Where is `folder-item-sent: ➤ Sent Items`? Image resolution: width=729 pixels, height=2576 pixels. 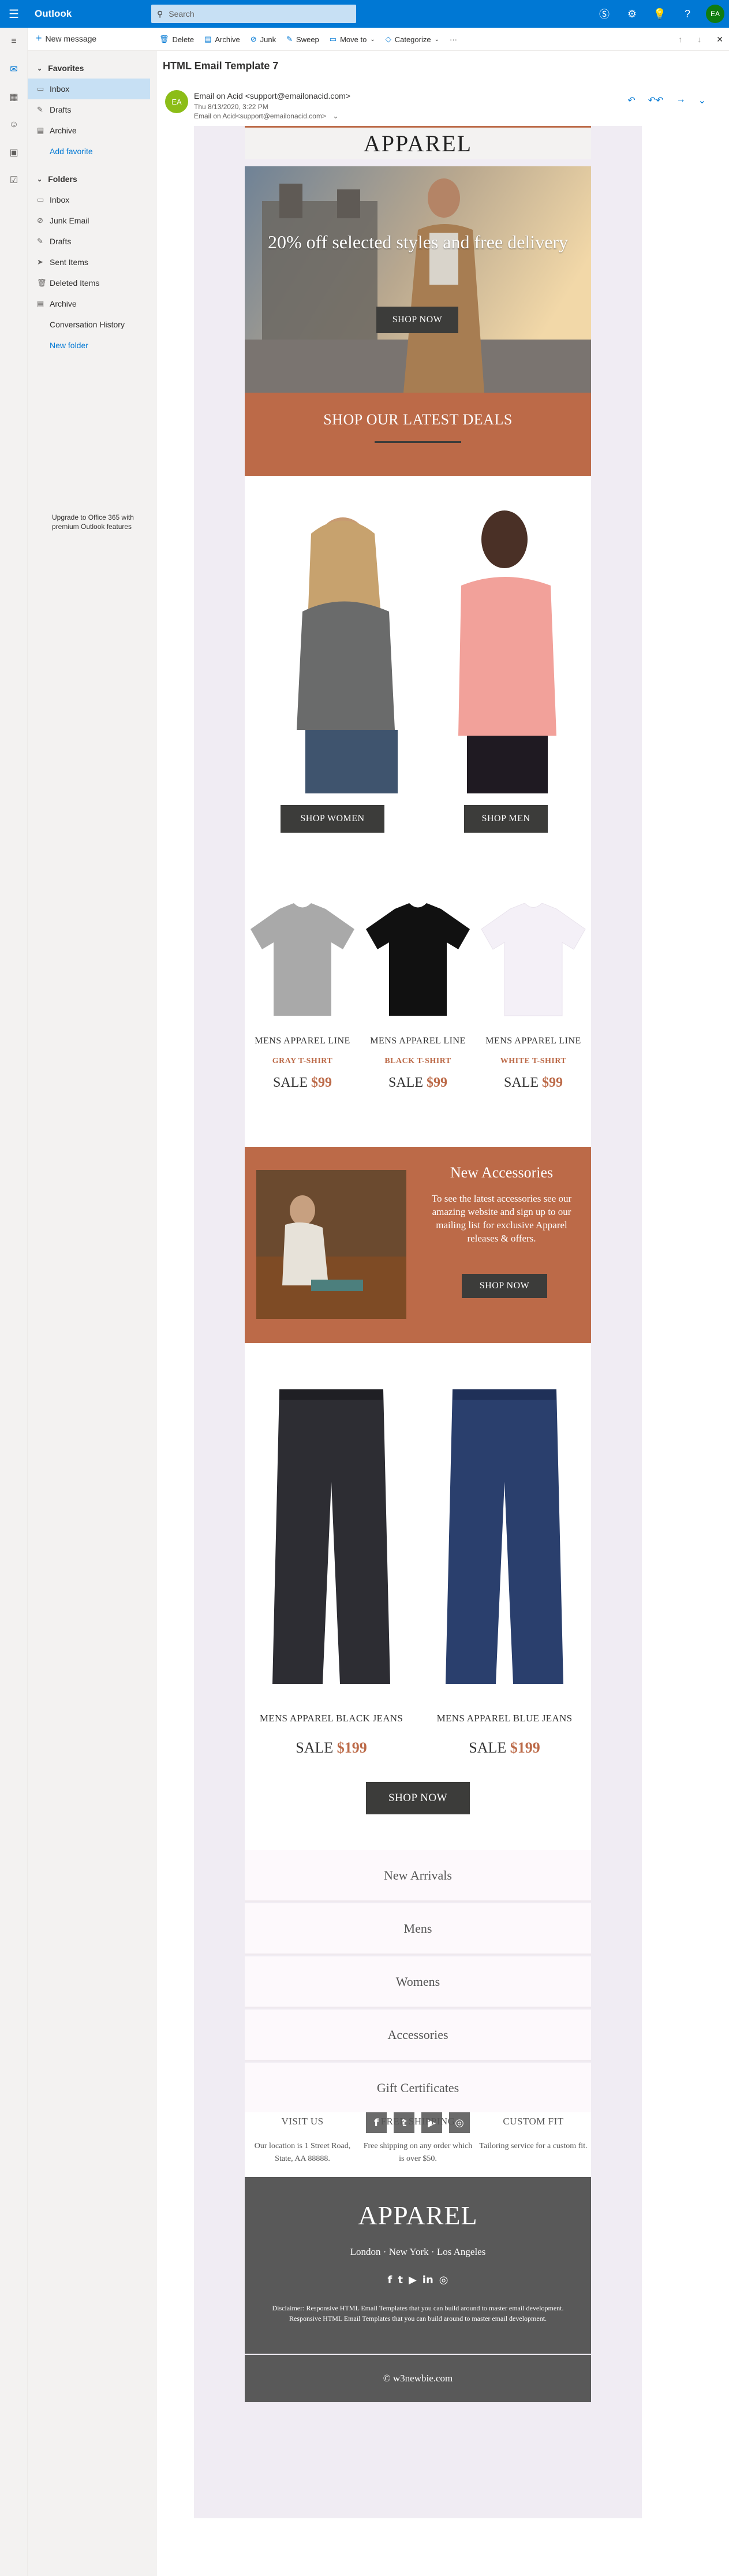
folder-item-sent: ➤ Sent Items is located at coordinates (91, 262).